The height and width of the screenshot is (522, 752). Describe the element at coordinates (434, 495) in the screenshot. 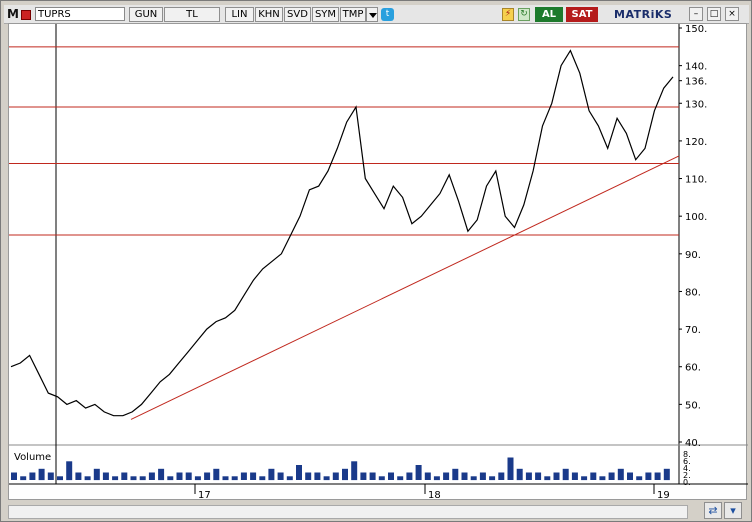

I see `date-label-1: 18` at that location.